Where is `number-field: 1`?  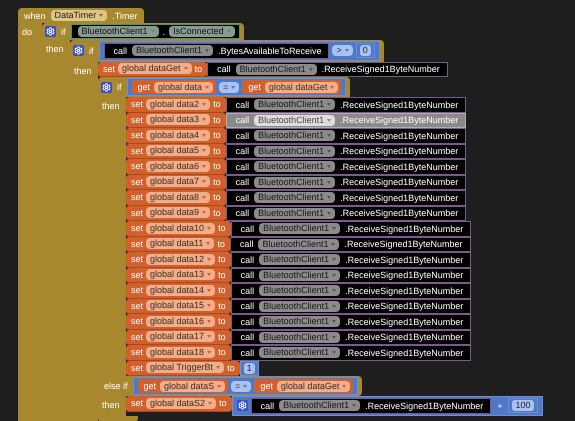 number-field: 1 is located at coordinates (249, 368).